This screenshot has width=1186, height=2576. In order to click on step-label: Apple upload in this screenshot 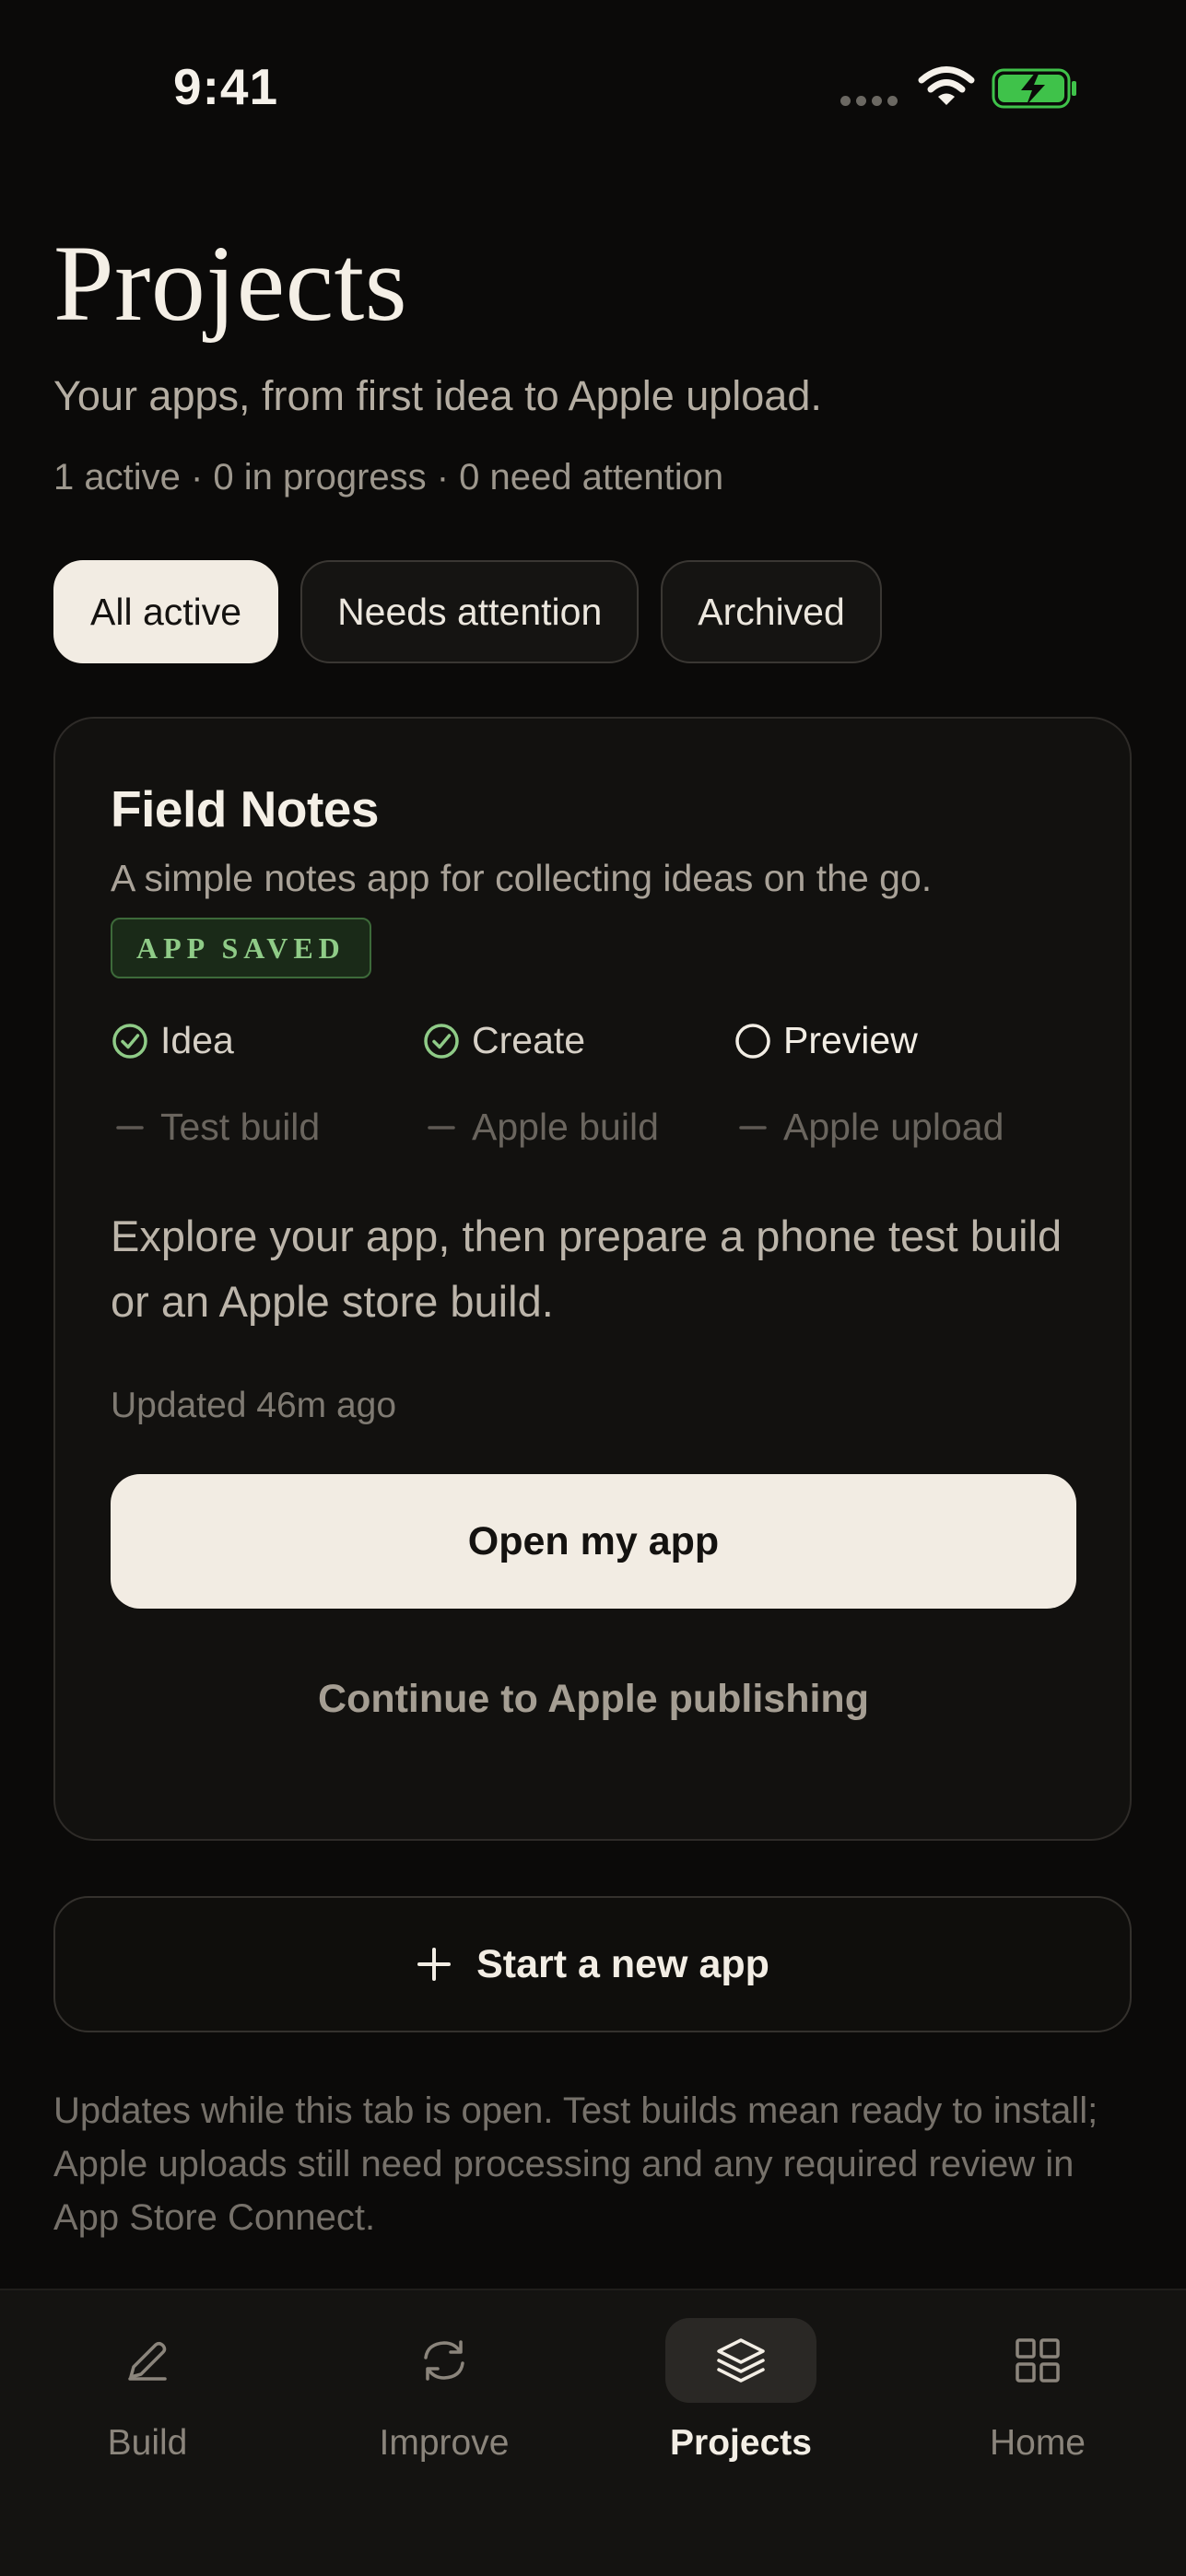, I will do `click(893, 1127)`.